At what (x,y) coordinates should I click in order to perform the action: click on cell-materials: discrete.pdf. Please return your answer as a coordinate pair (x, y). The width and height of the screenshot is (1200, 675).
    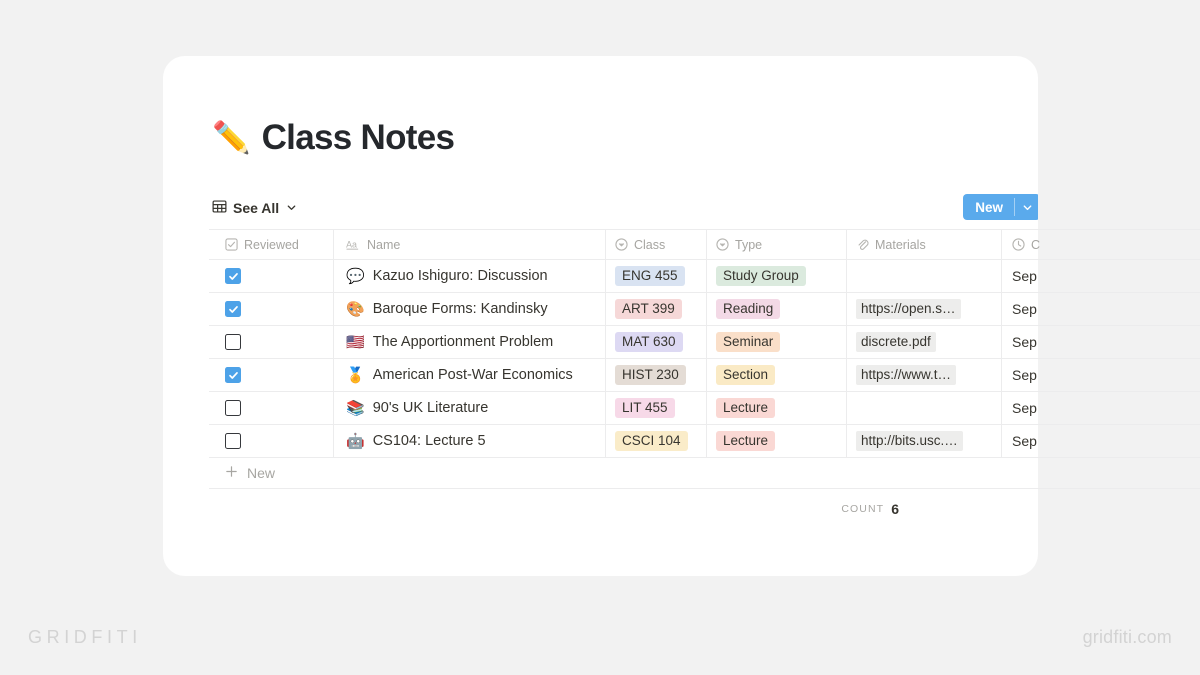
    Looking at the image, I should click on (924, 342).